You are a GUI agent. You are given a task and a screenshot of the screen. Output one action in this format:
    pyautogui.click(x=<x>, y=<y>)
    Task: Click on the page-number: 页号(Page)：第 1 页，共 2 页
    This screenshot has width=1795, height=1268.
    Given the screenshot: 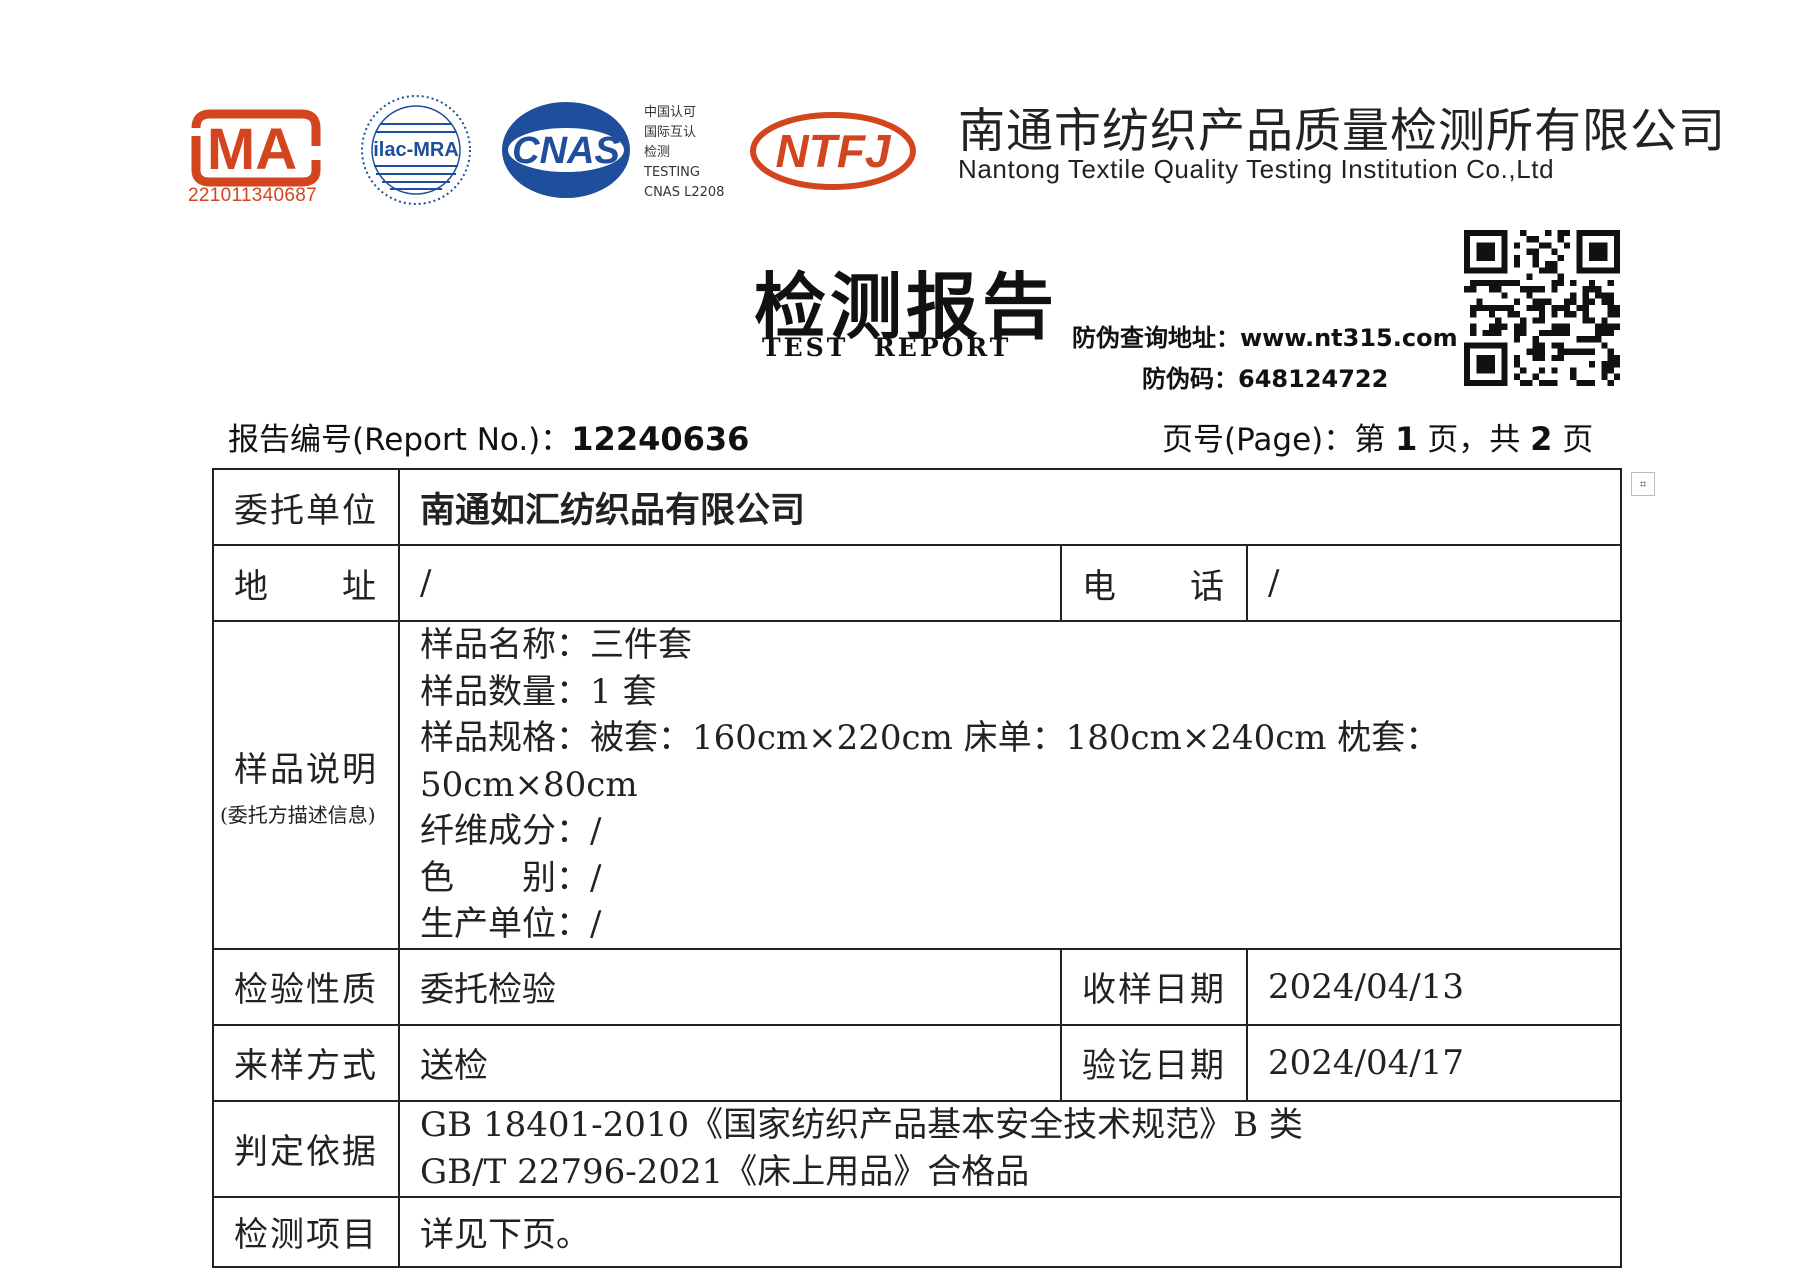 What is the action you would take?
    pyautogui.click(x=1377, y=436)
    